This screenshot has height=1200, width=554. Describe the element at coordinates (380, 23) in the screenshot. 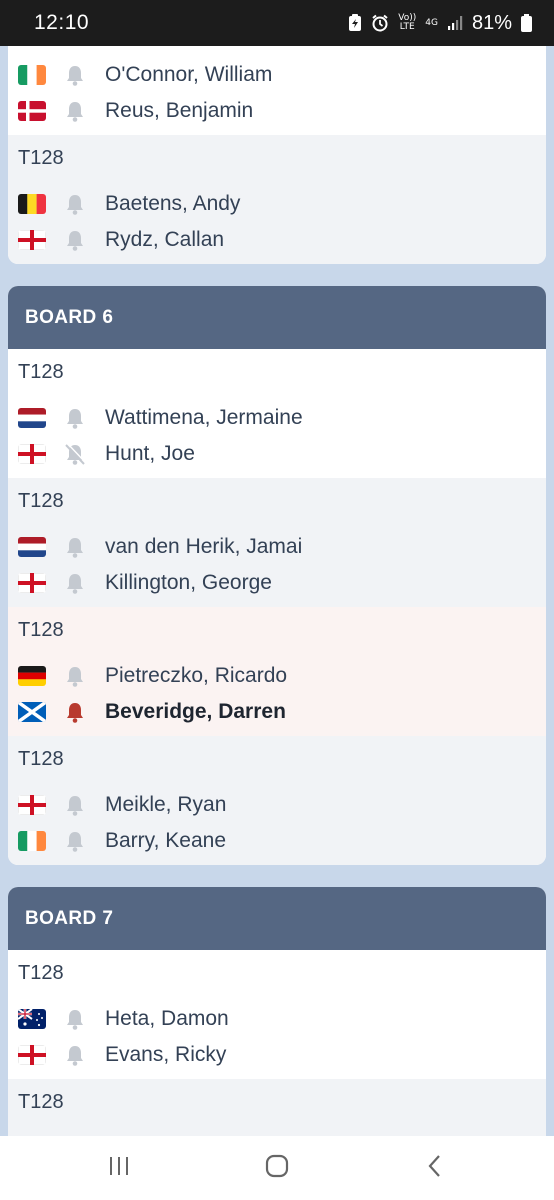

I see `alarm-icon` at that location.